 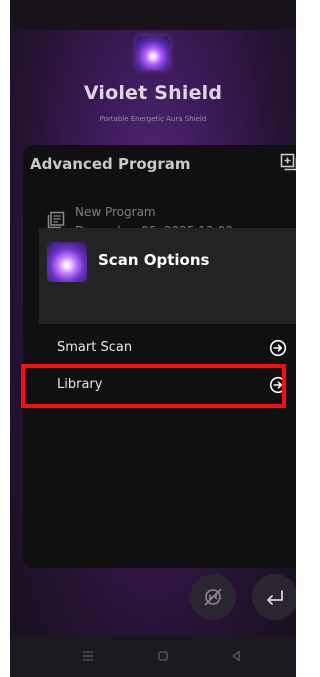 I want to click on panel-title: Advanced Program, so click(x=110, y=164).